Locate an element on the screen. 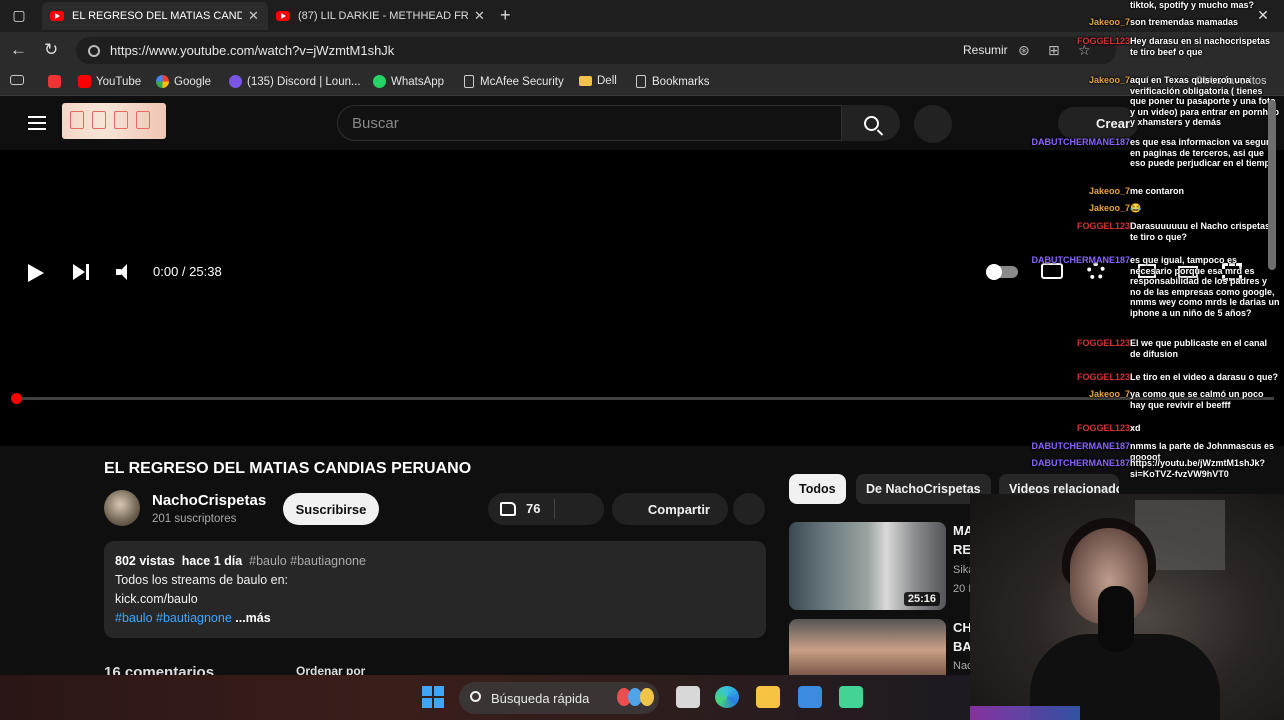 This screenshot has height=720, width=1284. channel-avatar is located at coordinates (122, 508).